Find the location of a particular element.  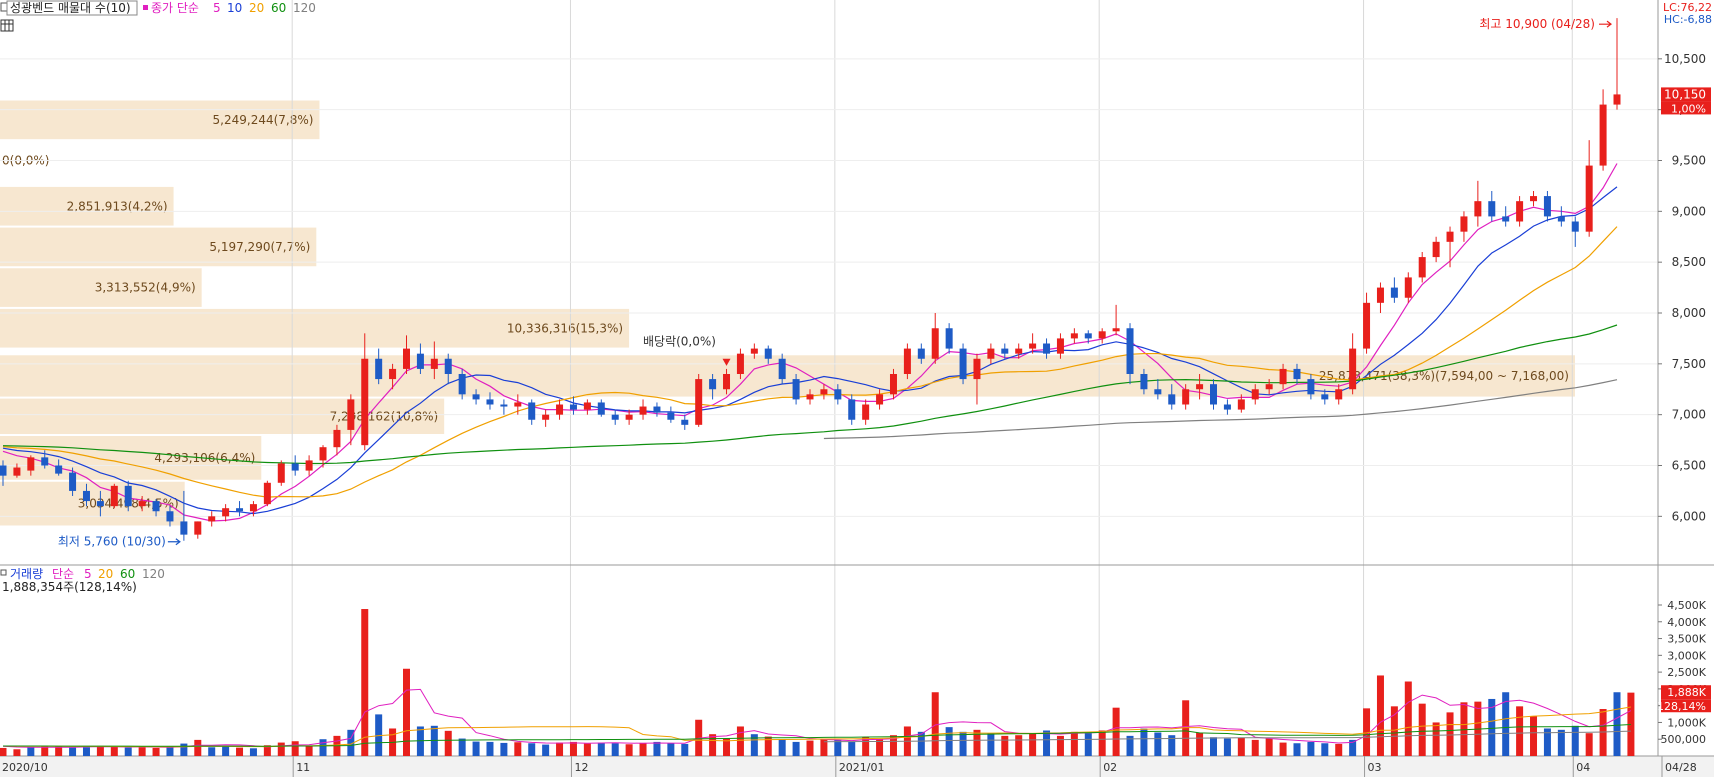

x-tick-label: 03 is located at coordinates (1375, 767).